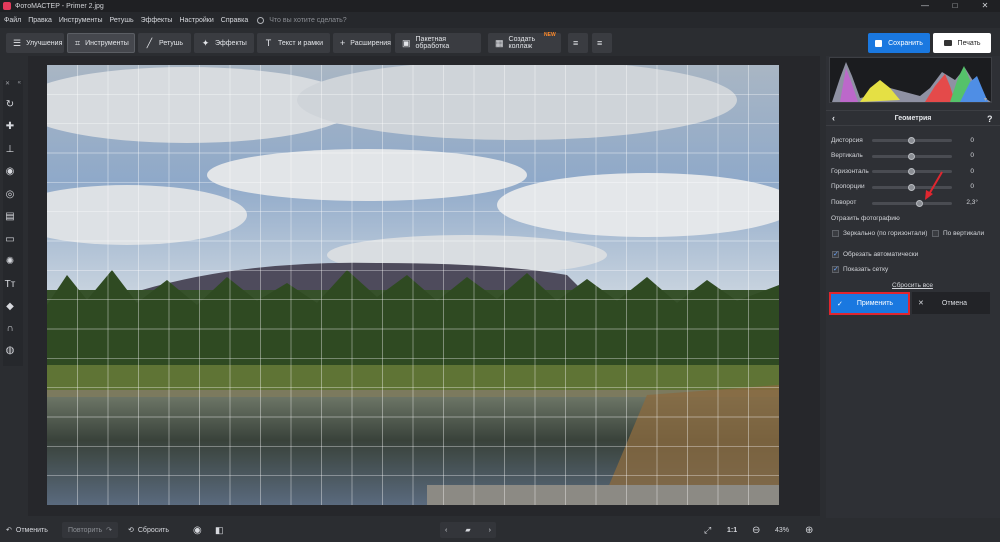 The image size is (1000, 542). Describe the element at coordinates (500, 6) in the screenshot. I see `title-bar: ФотоМАСТЕР - Primer 2.jpg — □ ✕` at that location.